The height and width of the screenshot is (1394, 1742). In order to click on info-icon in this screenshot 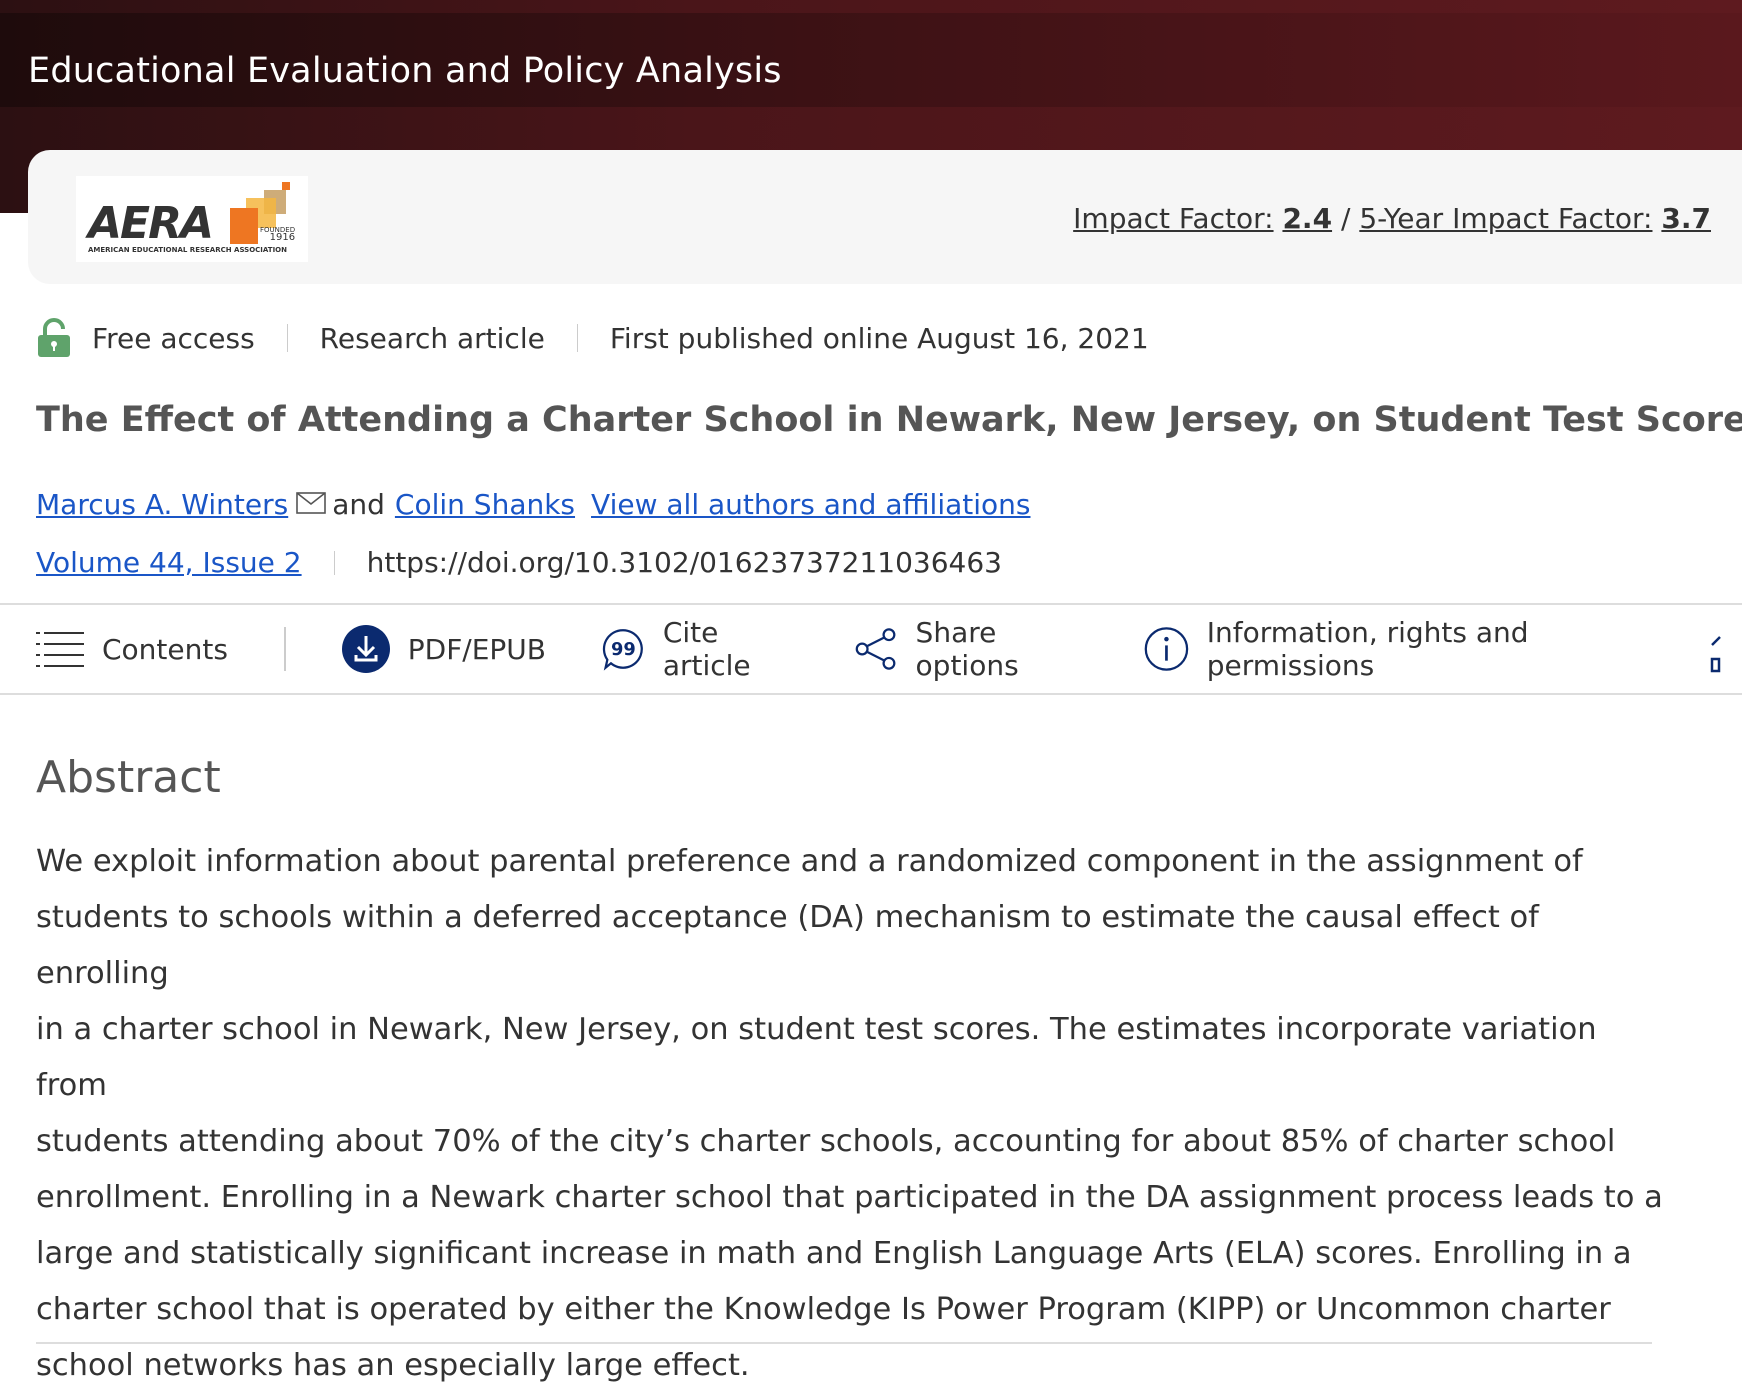, I will do `click(1166, 649)`.